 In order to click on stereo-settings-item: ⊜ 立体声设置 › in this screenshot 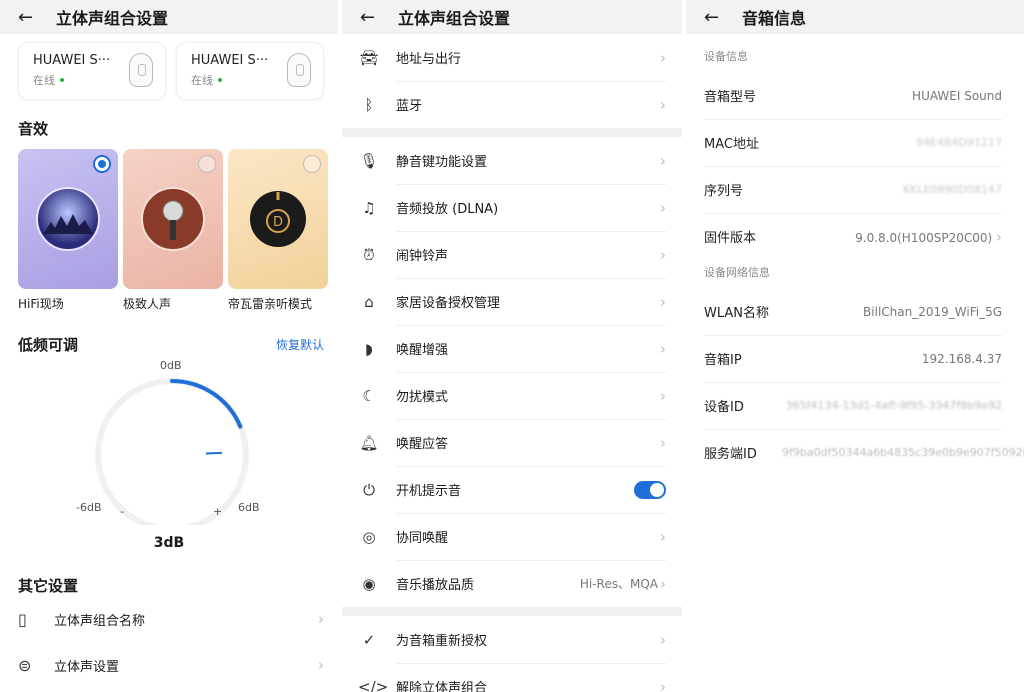, I will do `click(169, 665)`.